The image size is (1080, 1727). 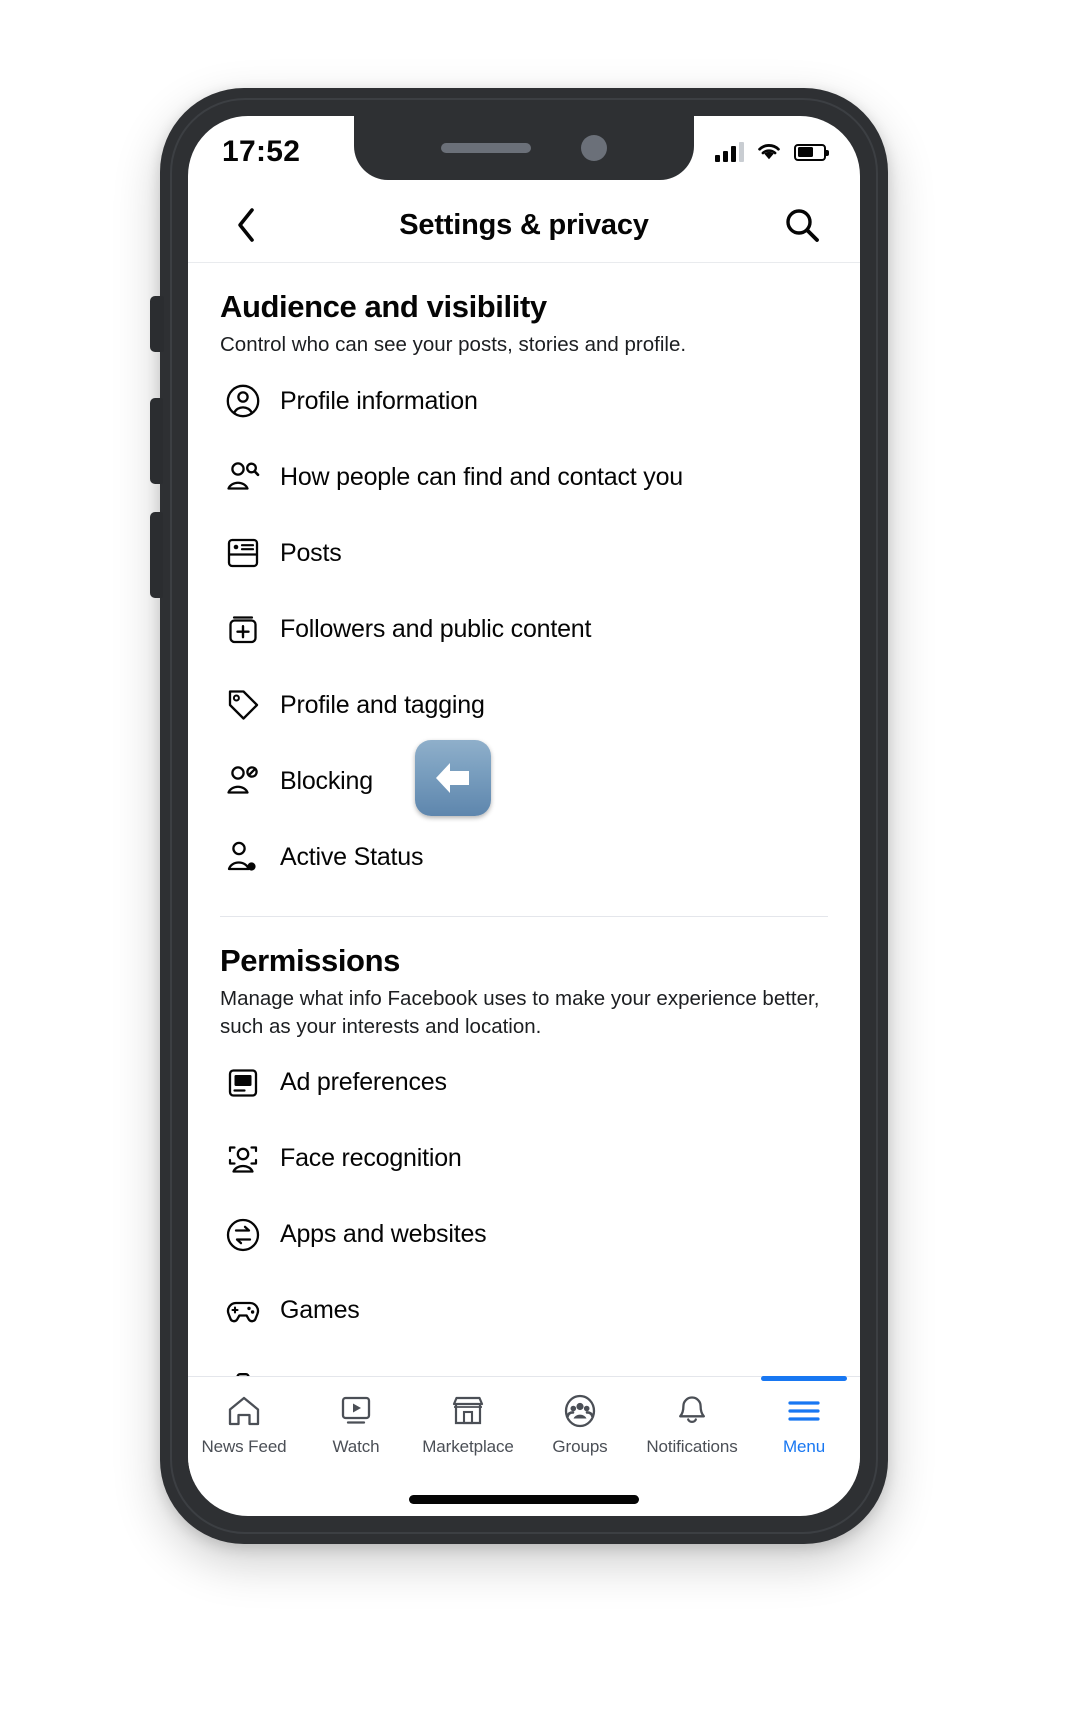 I want to click on nav-item-news-feed: News Feed, so click(x=244, y=1417).